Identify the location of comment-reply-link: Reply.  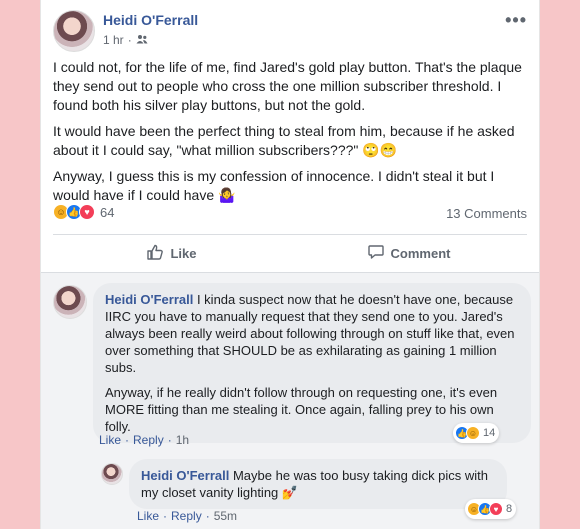
(148, 440).